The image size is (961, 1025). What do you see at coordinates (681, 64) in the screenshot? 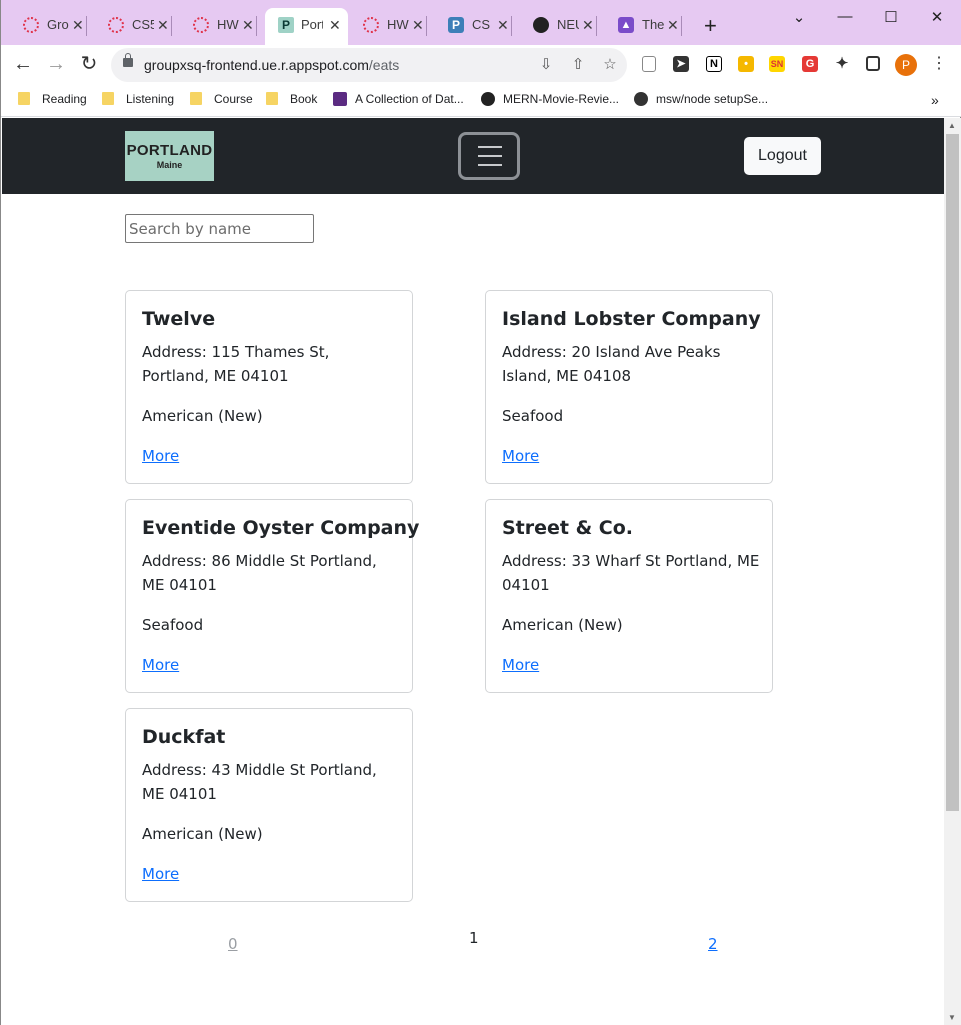
I see `send-icon: ➤` at bounding box center [681, 64].